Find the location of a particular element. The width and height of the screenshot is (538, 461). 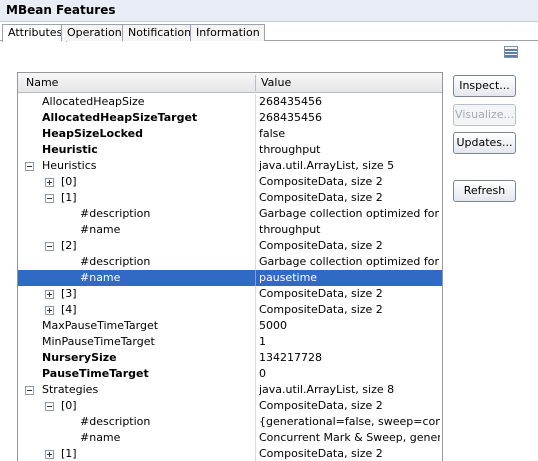

attribute-name: NurserySize is located at coordinates (79, 357).